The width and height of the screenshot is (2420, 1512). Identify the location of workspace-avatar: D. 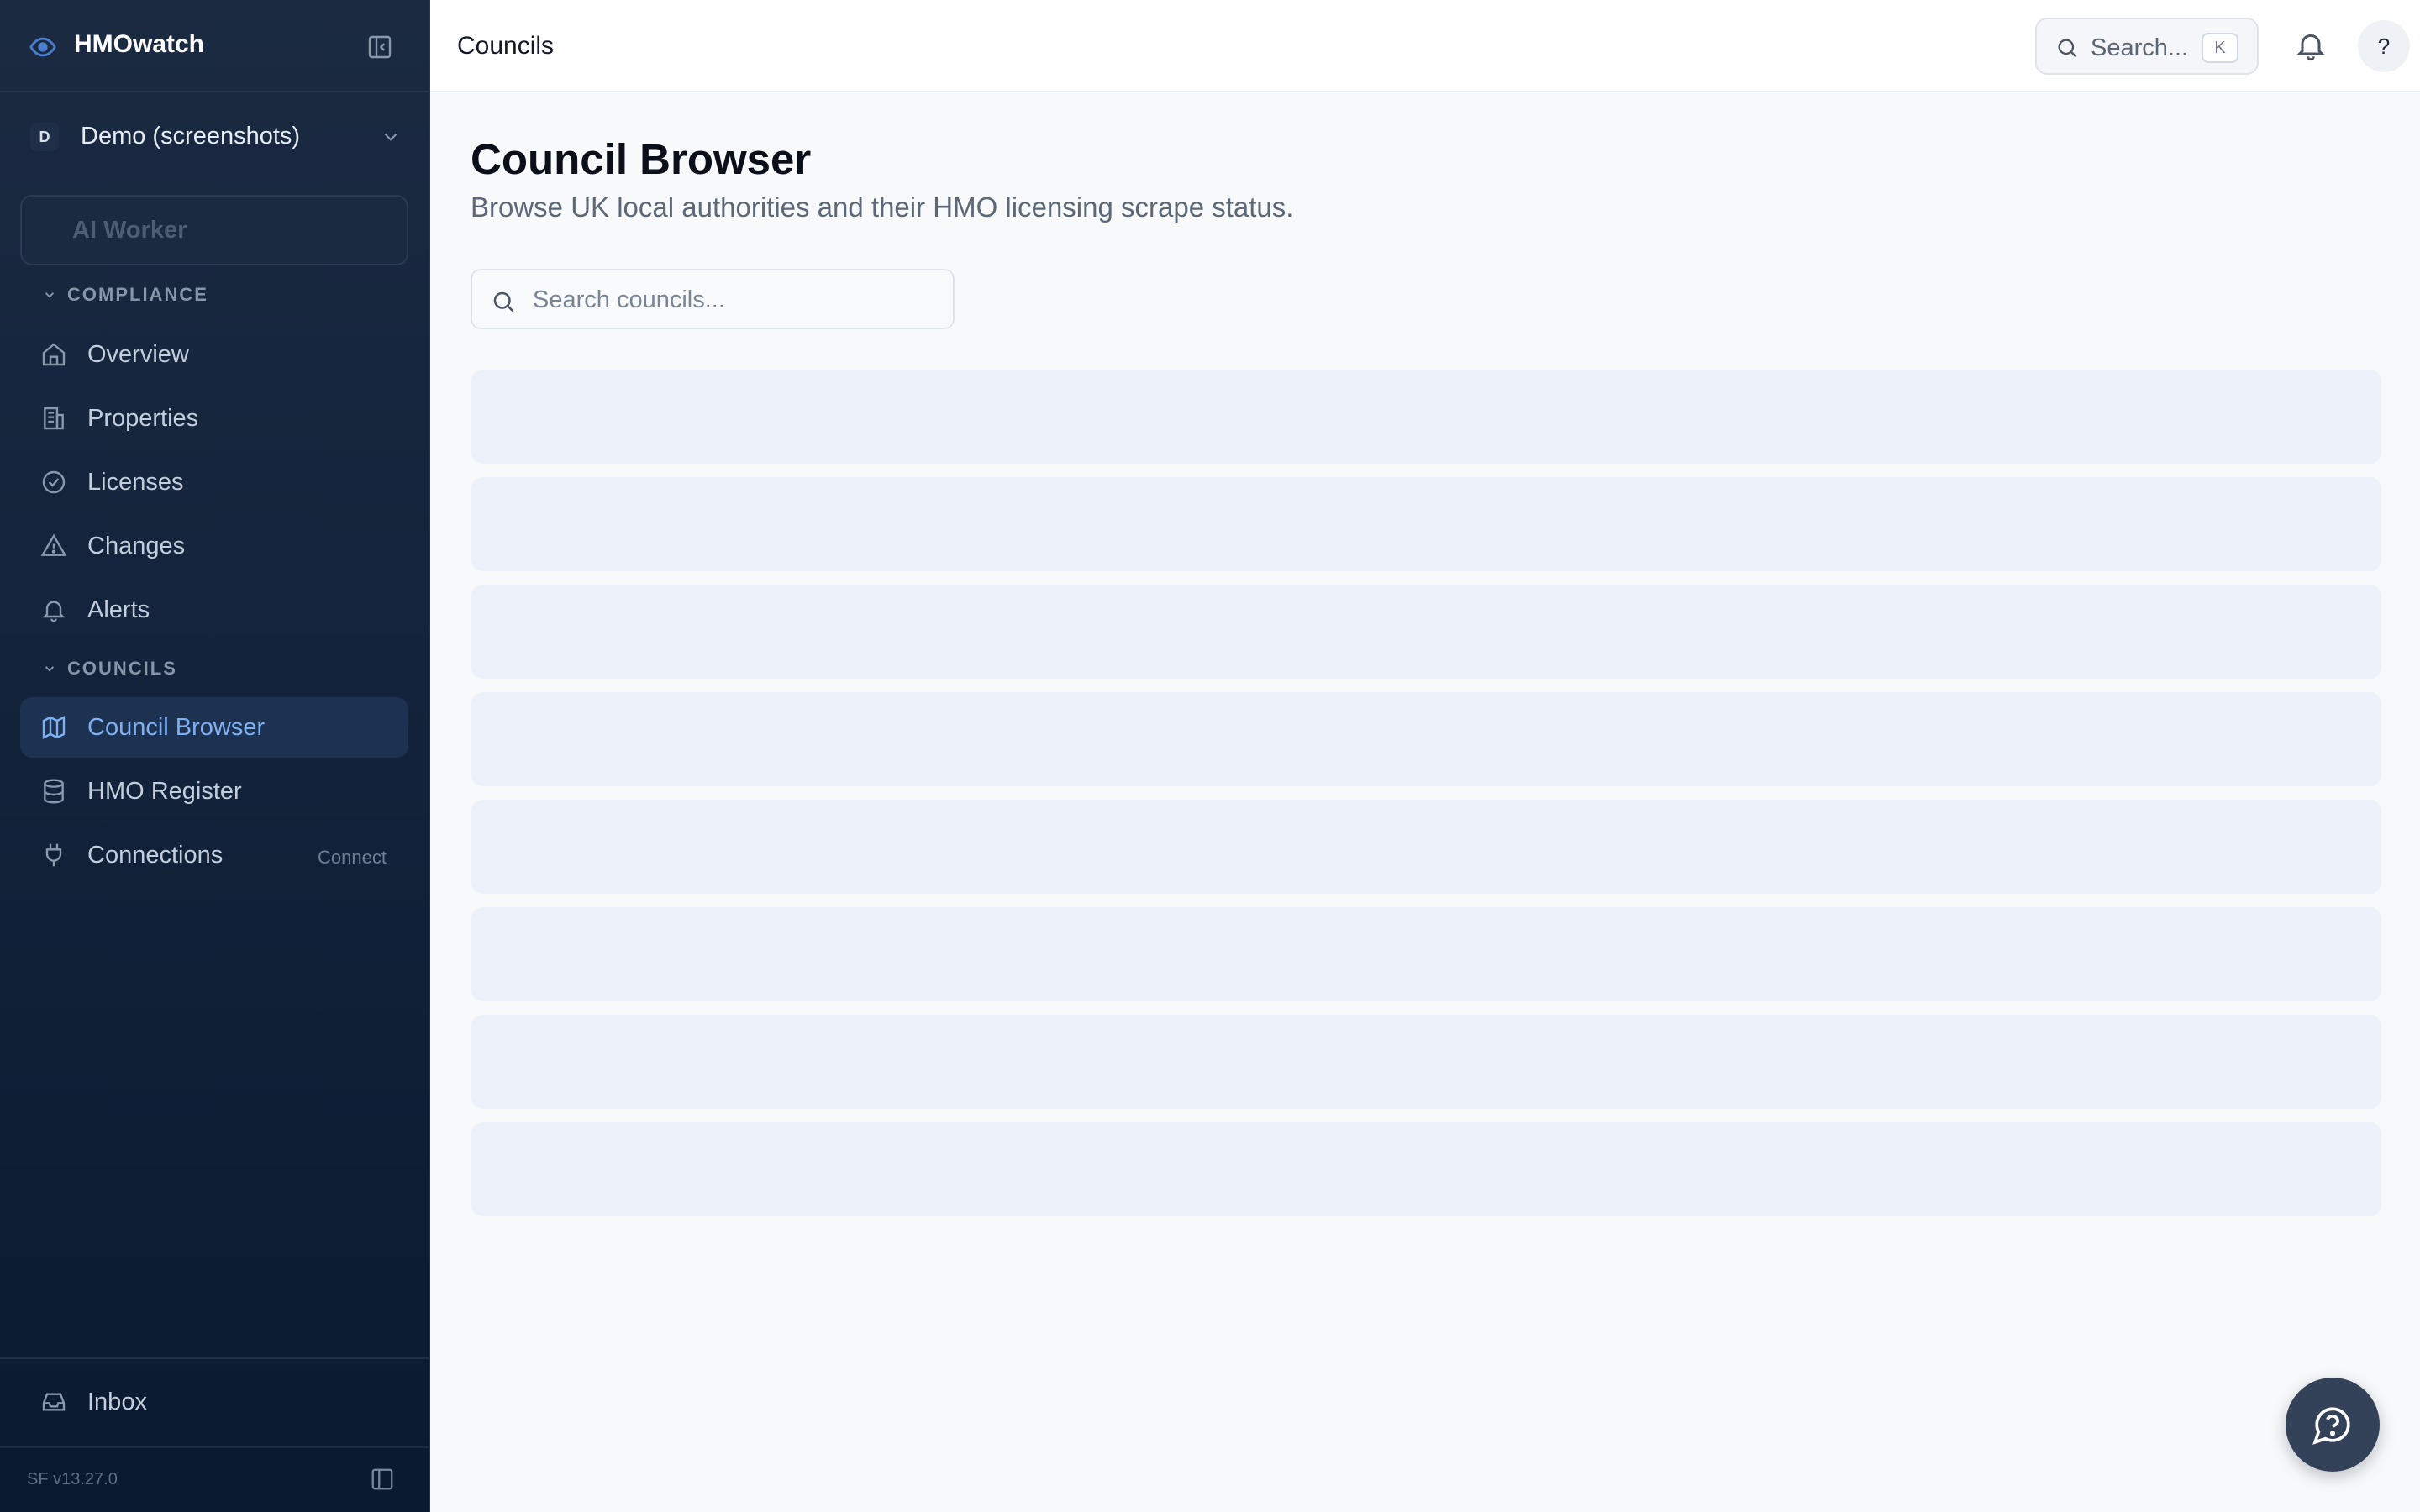
(44, 137).